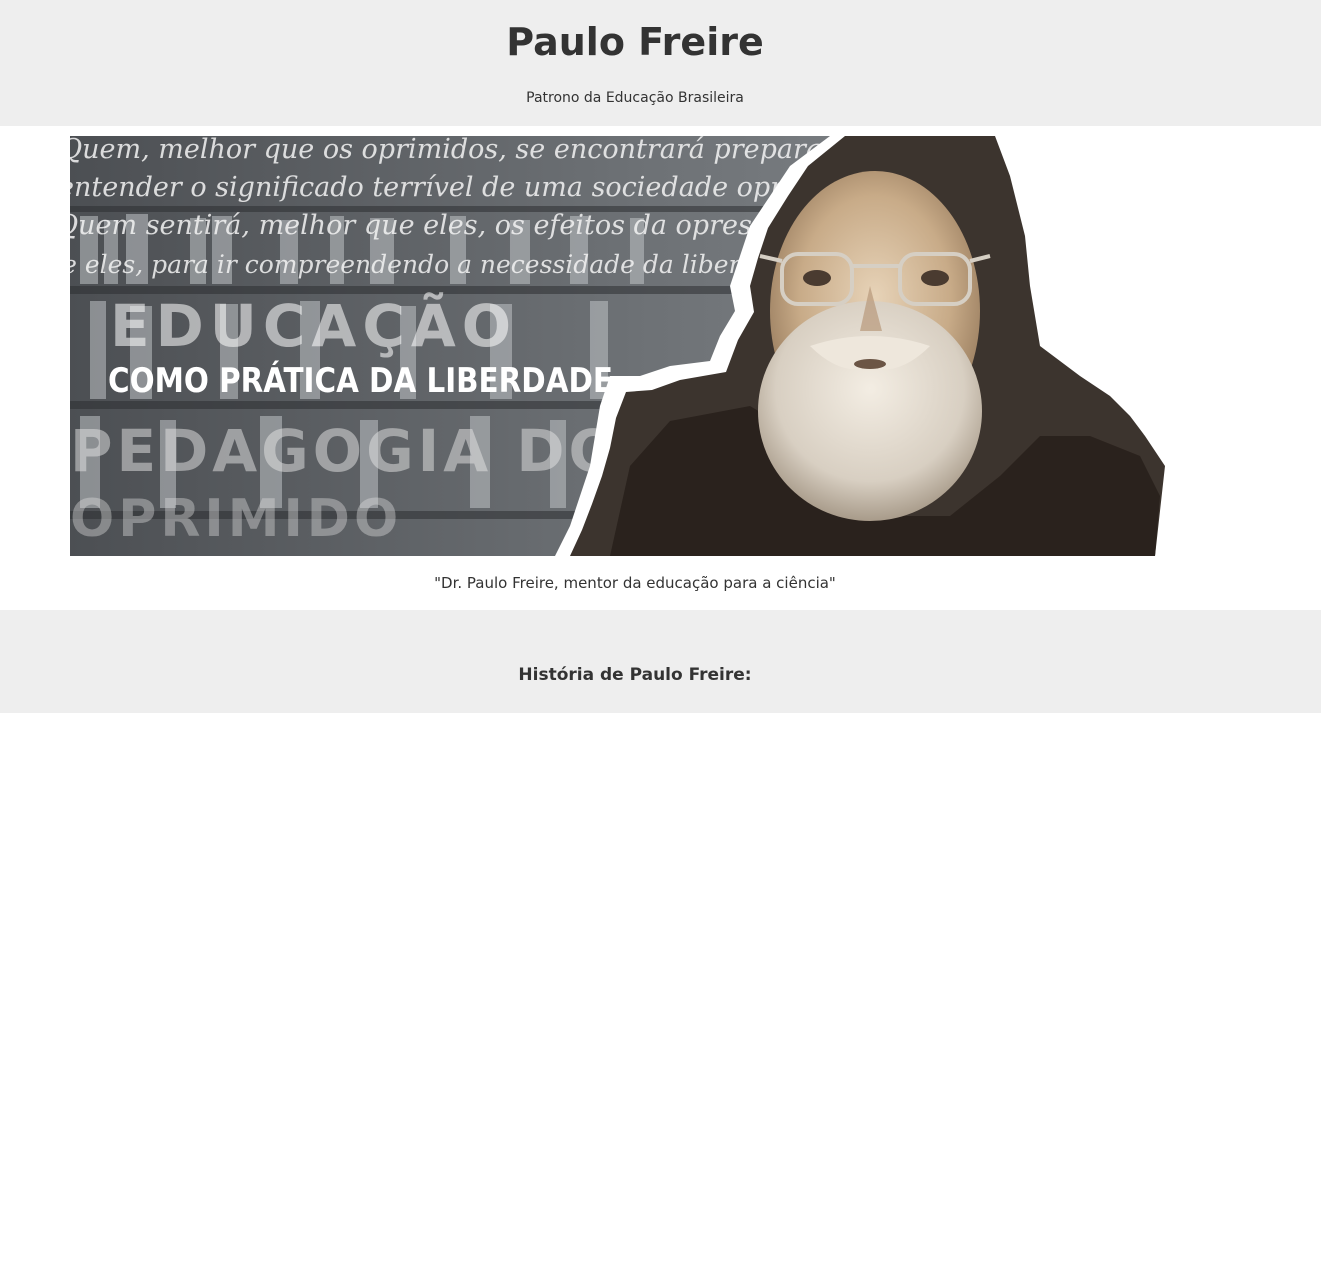 Image resolution: width=1321 pixels, height=1271 pixels. What do you see at coordinates (870, 364) in the screenshot?
I see `portrait-mouth` at bounding box center [870, 364].